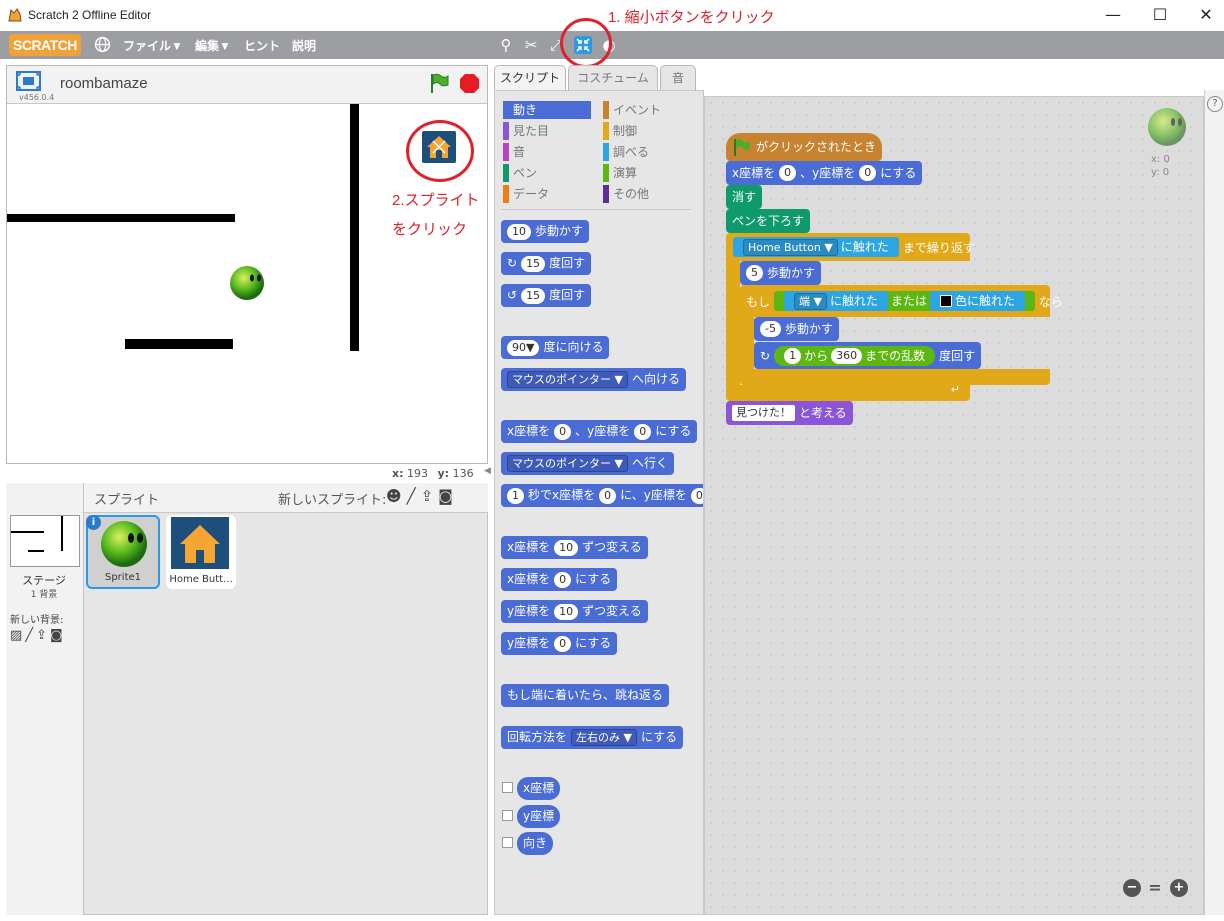  What do you see at coordinates (555, 347) in the screenshot?
I see `block-point-direction: 90▼ 度に向ける` at bounding box center [555, 347].